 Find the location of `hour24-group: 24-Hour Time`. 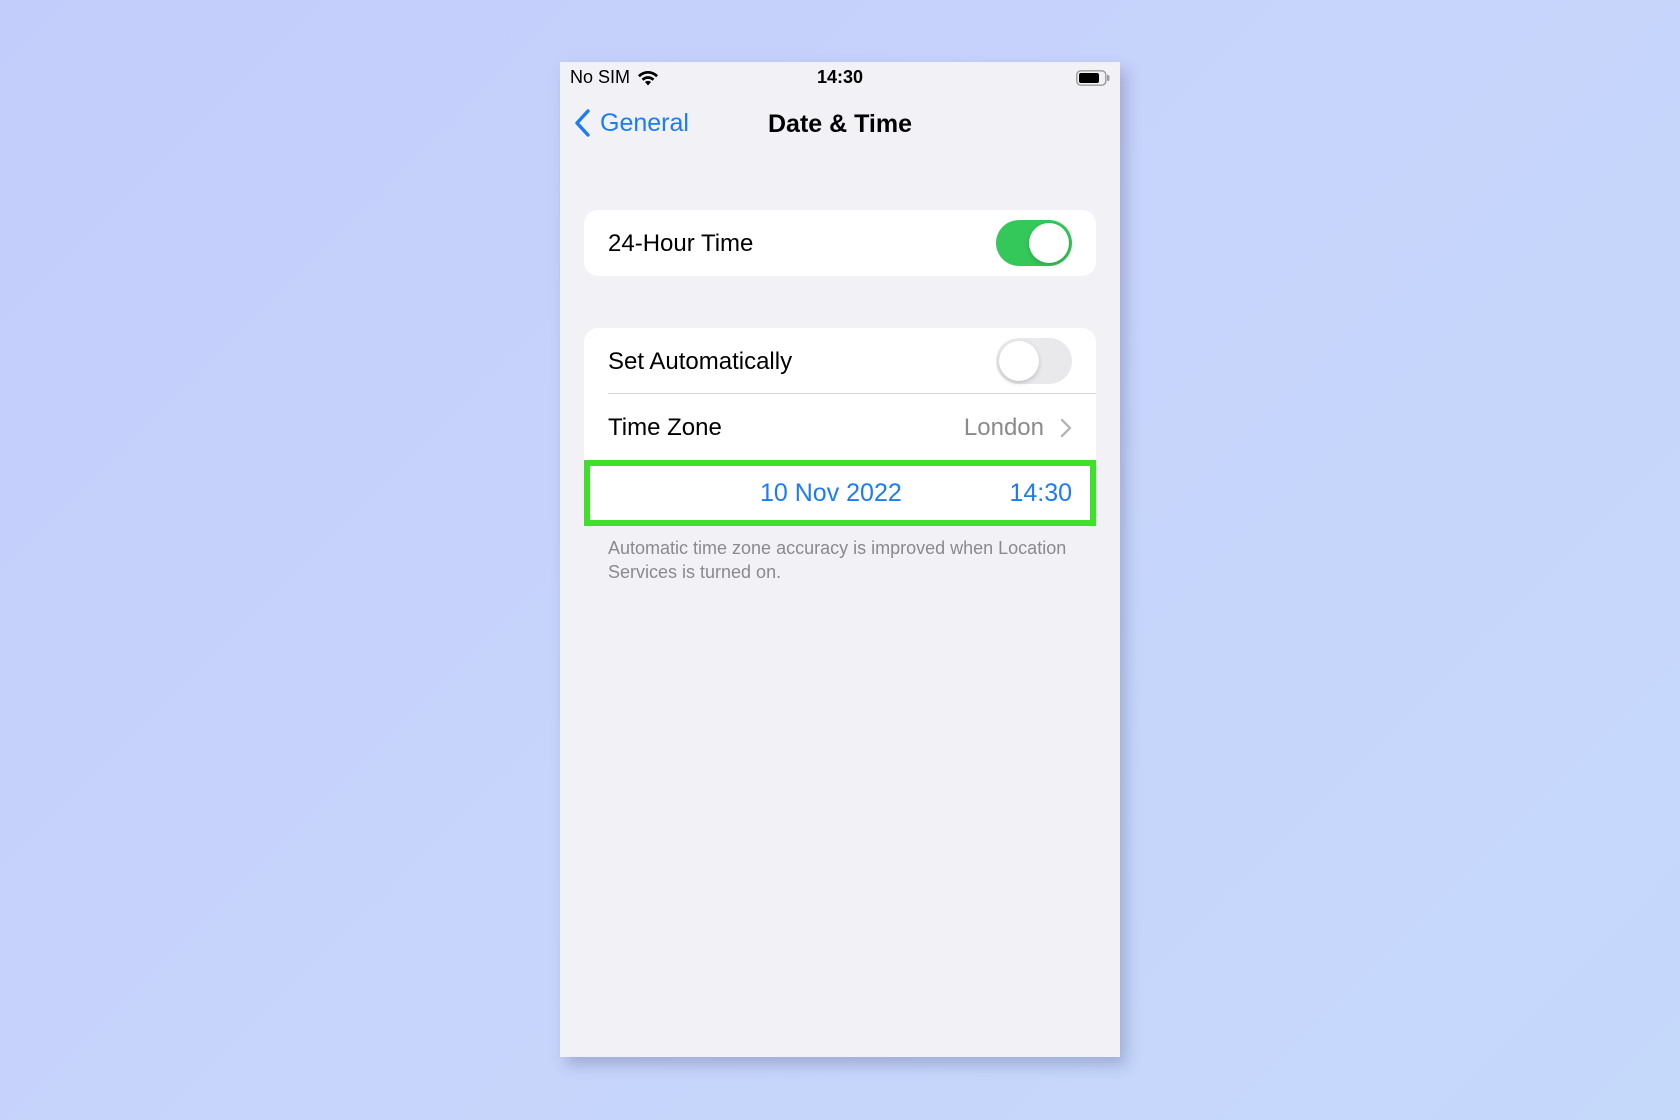

hour24-group: 24-Hour Time is located at coordinates (840, 243).